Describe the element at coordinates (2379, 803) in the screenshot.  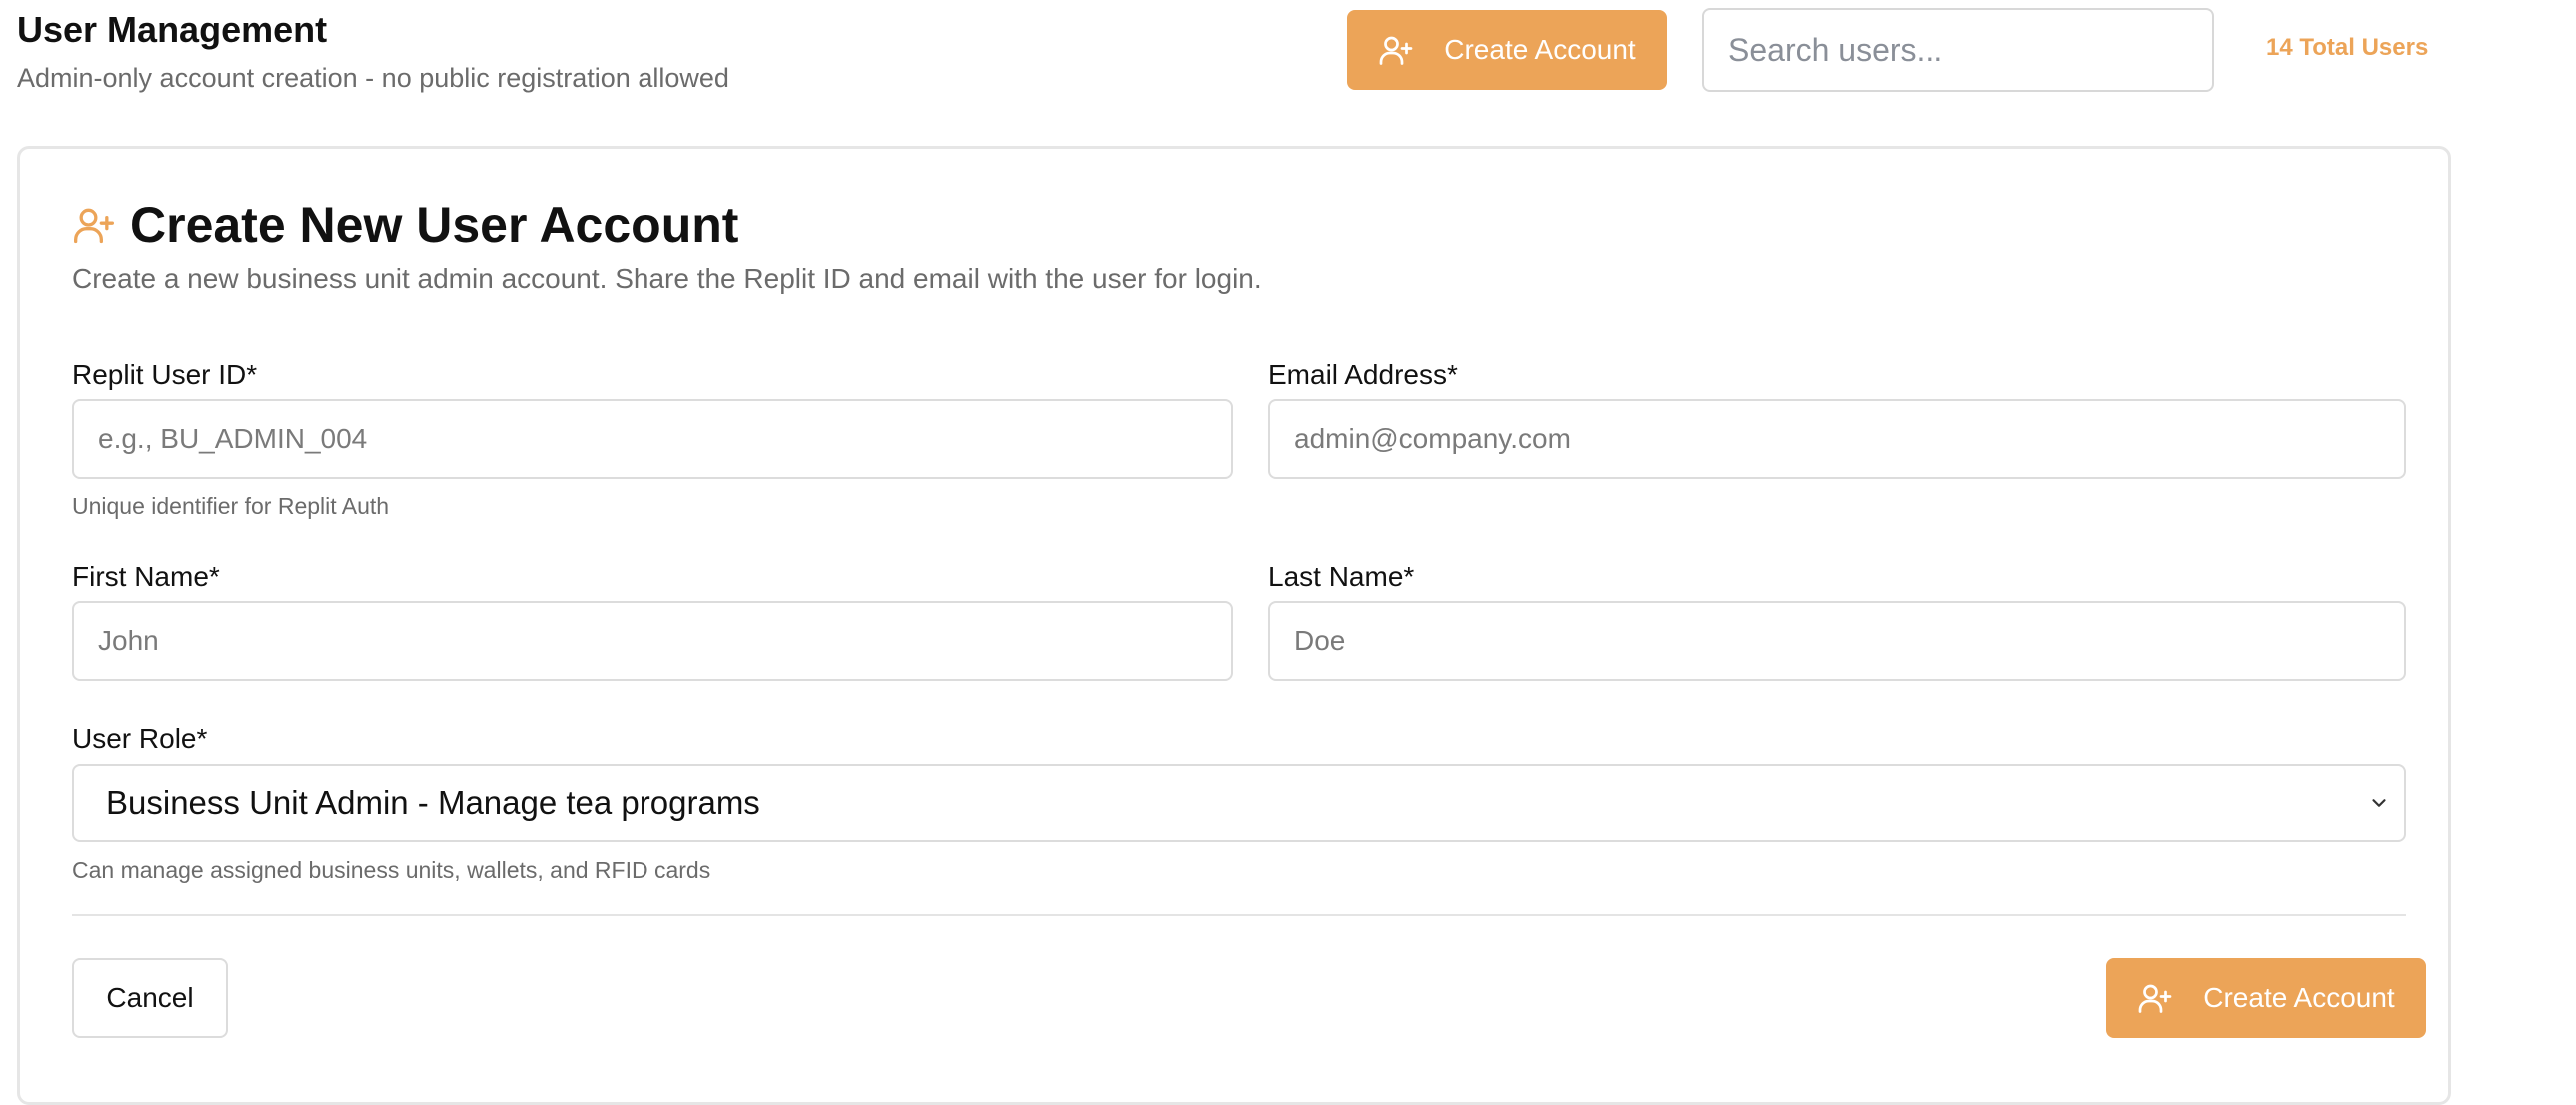
I see `chevron-down-icon` at that location.